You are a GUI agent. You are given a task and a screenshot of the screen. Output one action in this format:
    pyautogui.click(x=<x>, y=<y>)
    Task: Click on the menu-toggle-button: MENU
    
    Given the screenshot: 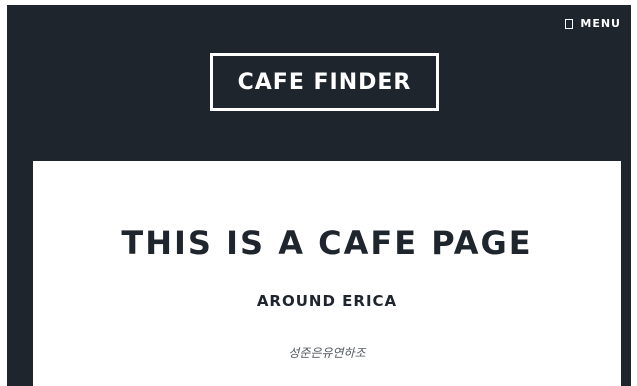 What is the action you would take?
    pyautogui.click(x=593, y=23)
    